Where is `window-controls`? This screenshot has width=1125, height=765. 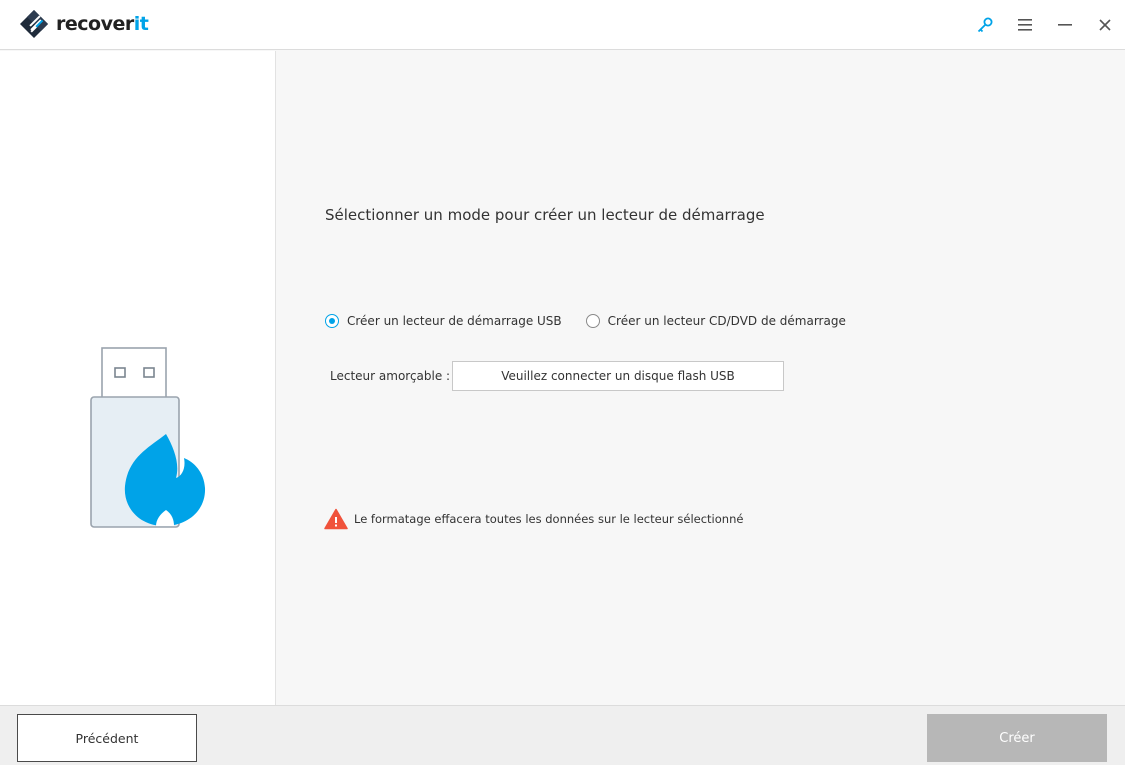 window-controls is located at coordinates (1045, 25).